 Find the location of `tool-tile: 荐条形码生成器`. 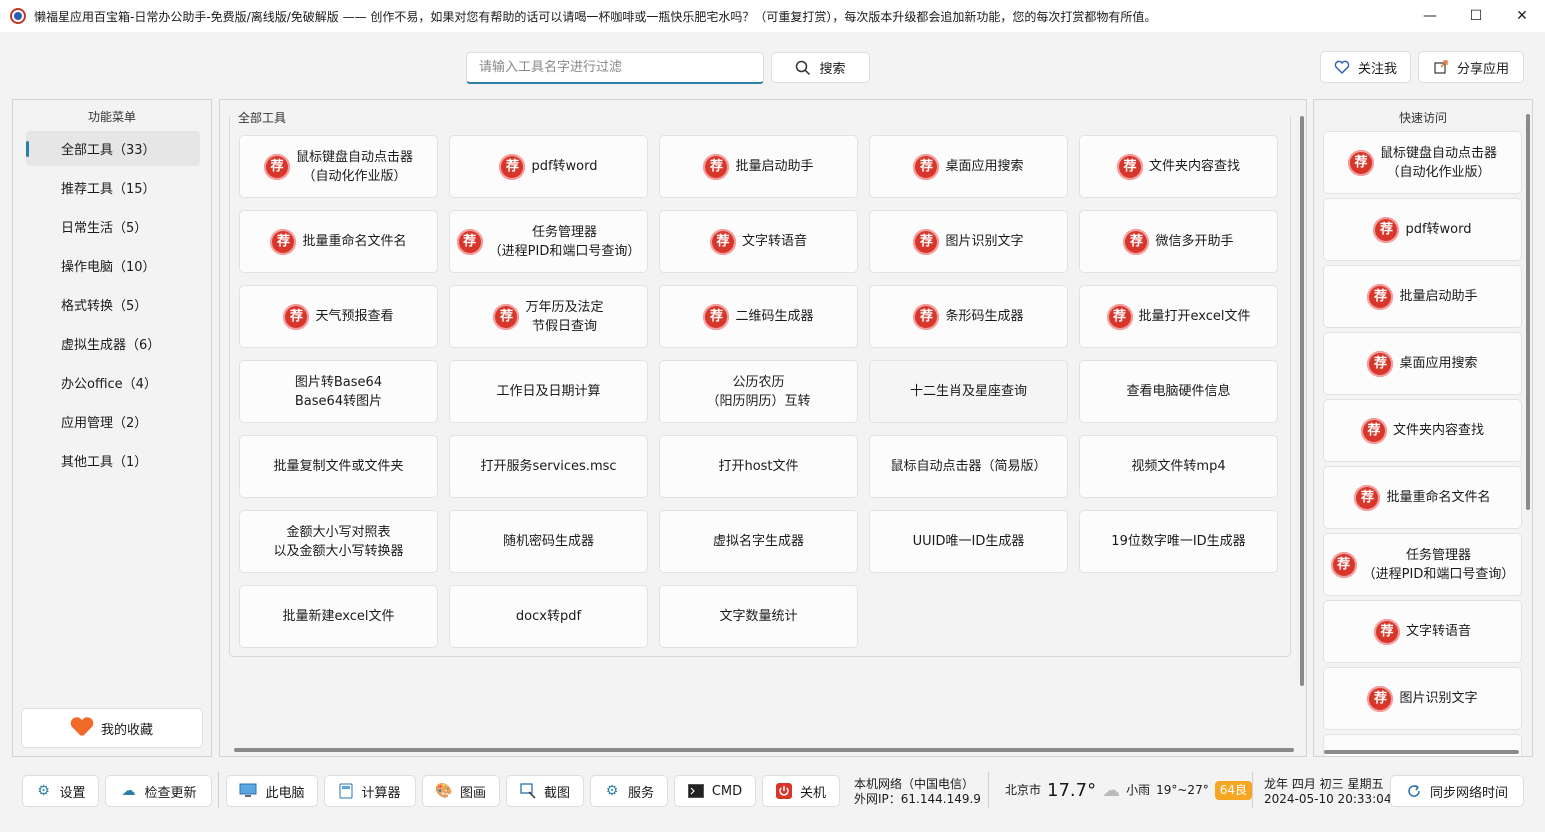

tool-tile: 荐条形码生成器 is located at coordinates (968, 316).